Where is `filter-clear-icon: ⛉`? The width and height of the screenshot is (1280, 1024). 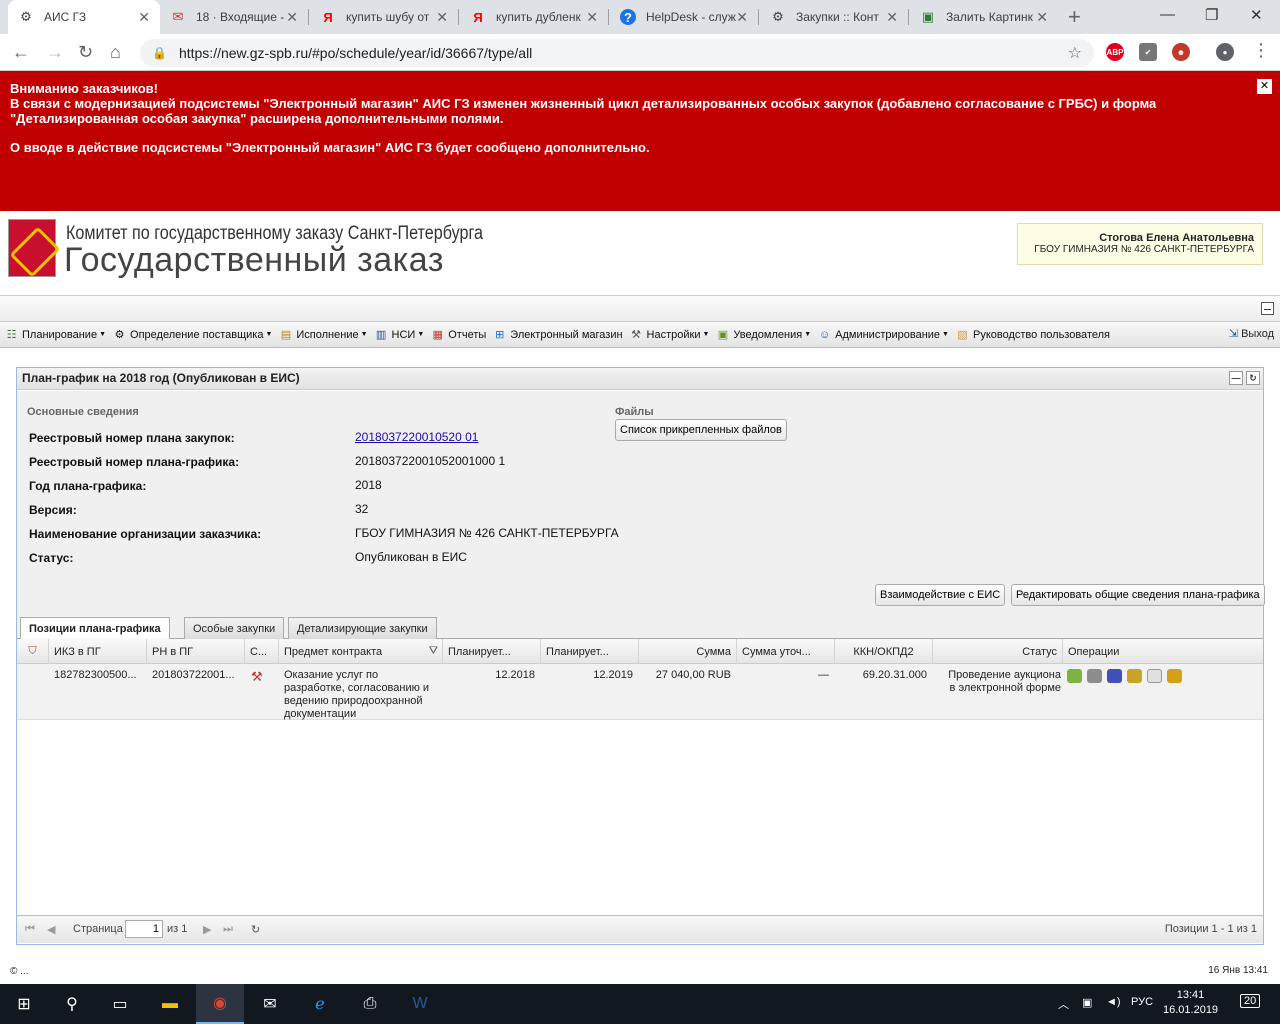 filter-clear-icon: ⛉ is located at coordinates (33, 651).